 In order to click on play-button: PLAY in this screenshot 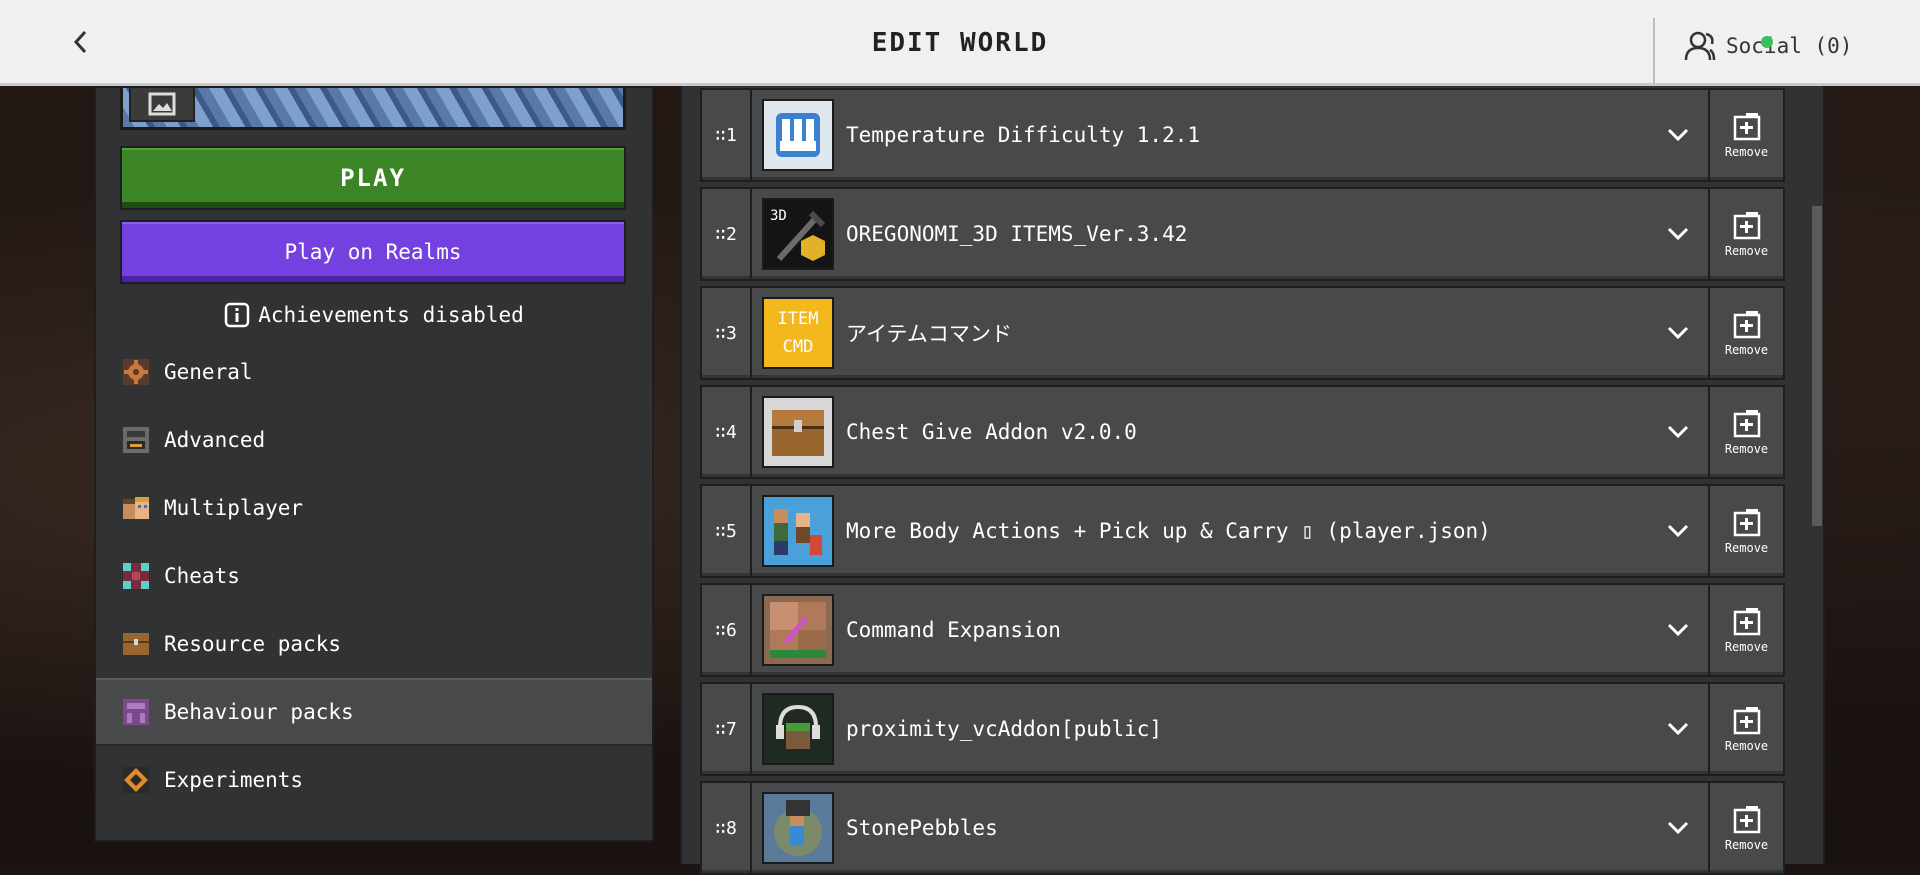, I will do `click(373, 178)`.